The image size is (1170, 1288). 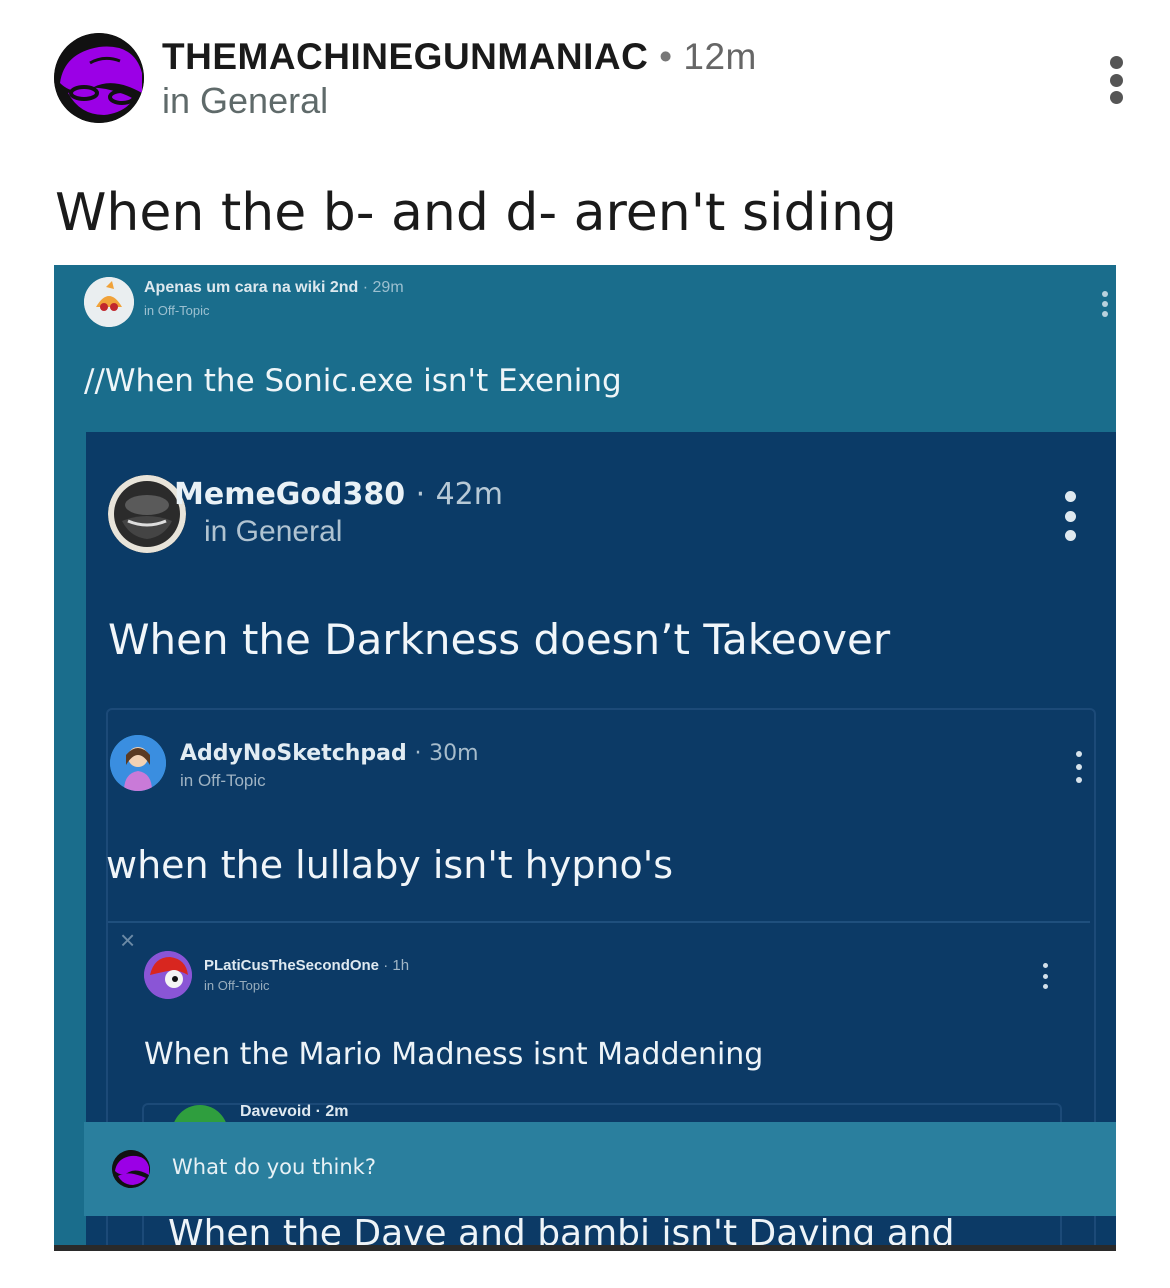 I want to click on embedded-author: AddyNoSketchpad · 30m, so click(x=329, y=753).